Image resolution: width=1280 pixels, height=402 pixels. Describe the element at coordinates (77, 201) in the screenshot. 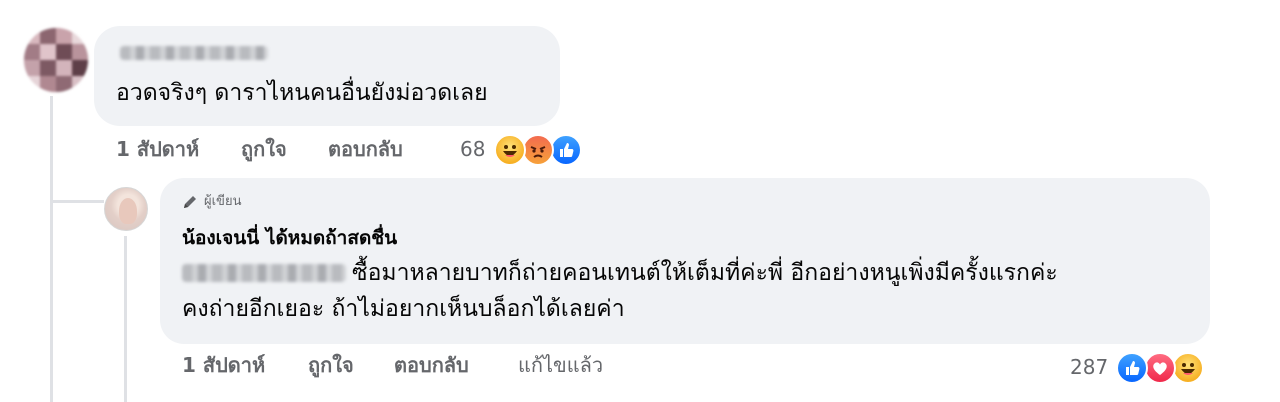

I see `thread-branch` at that location.